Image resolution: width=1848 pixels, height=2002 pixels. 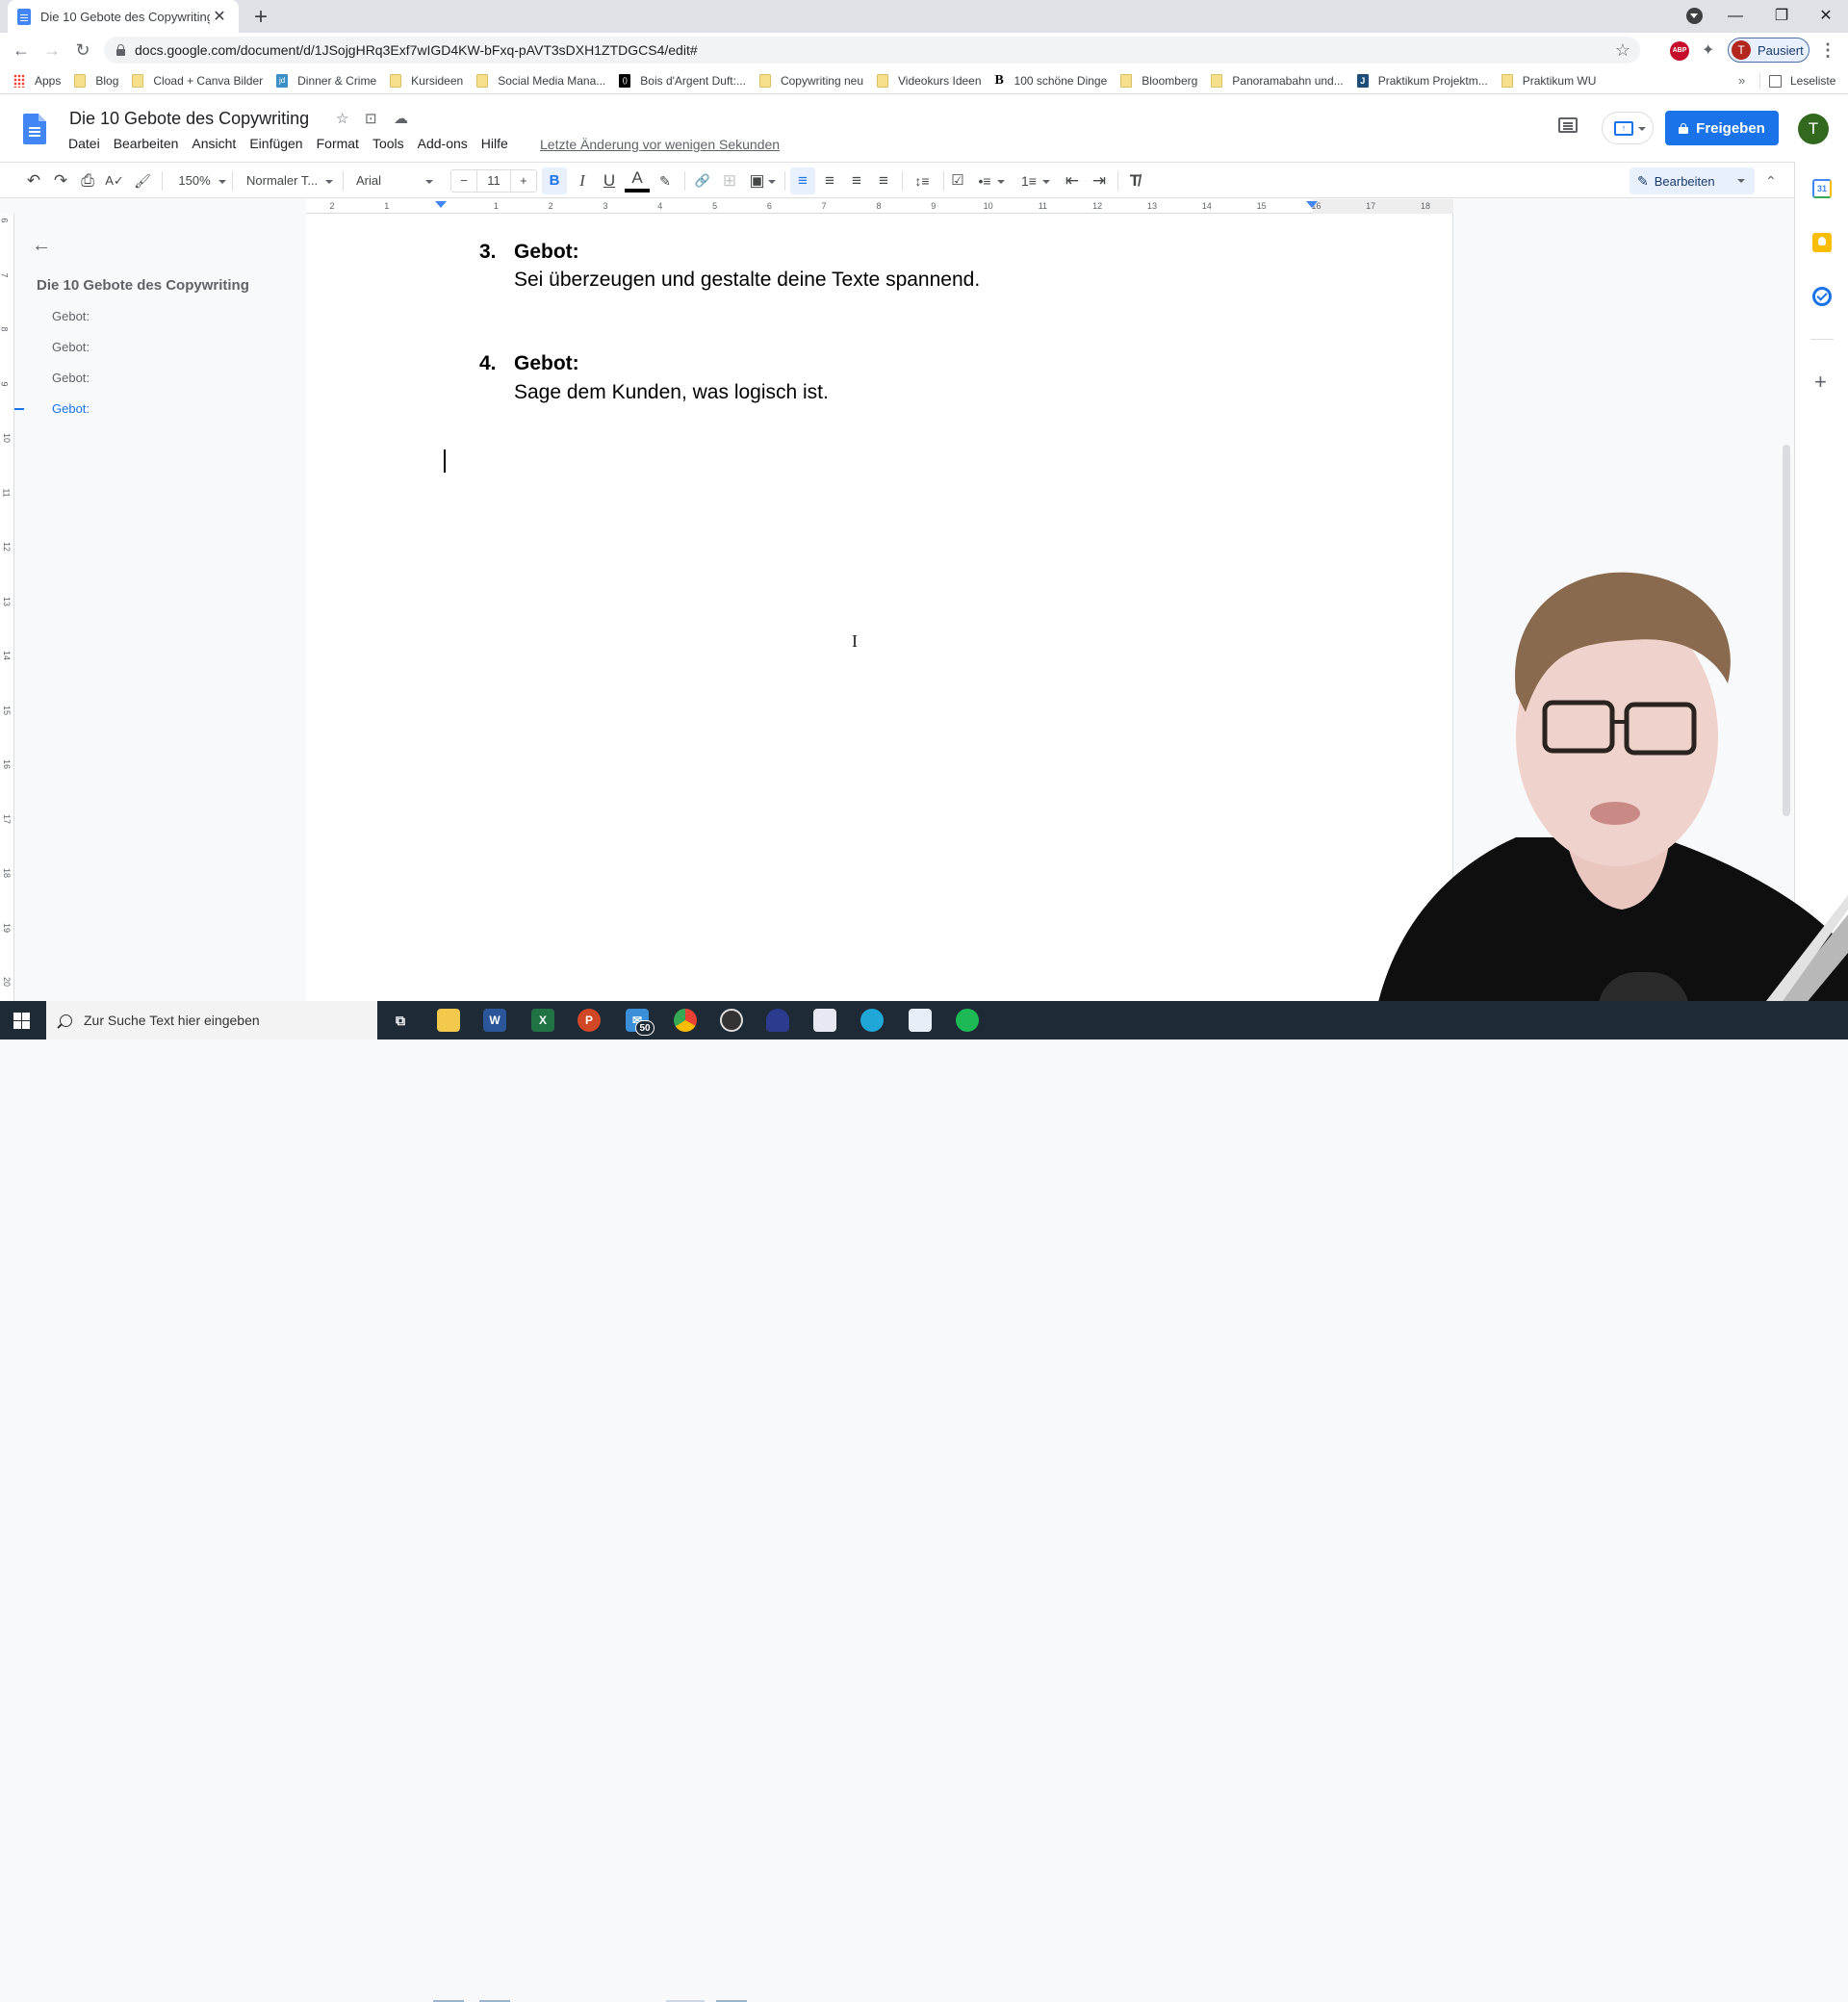 I want to click on menu-datei: Datei, so click(x=84, y=143).